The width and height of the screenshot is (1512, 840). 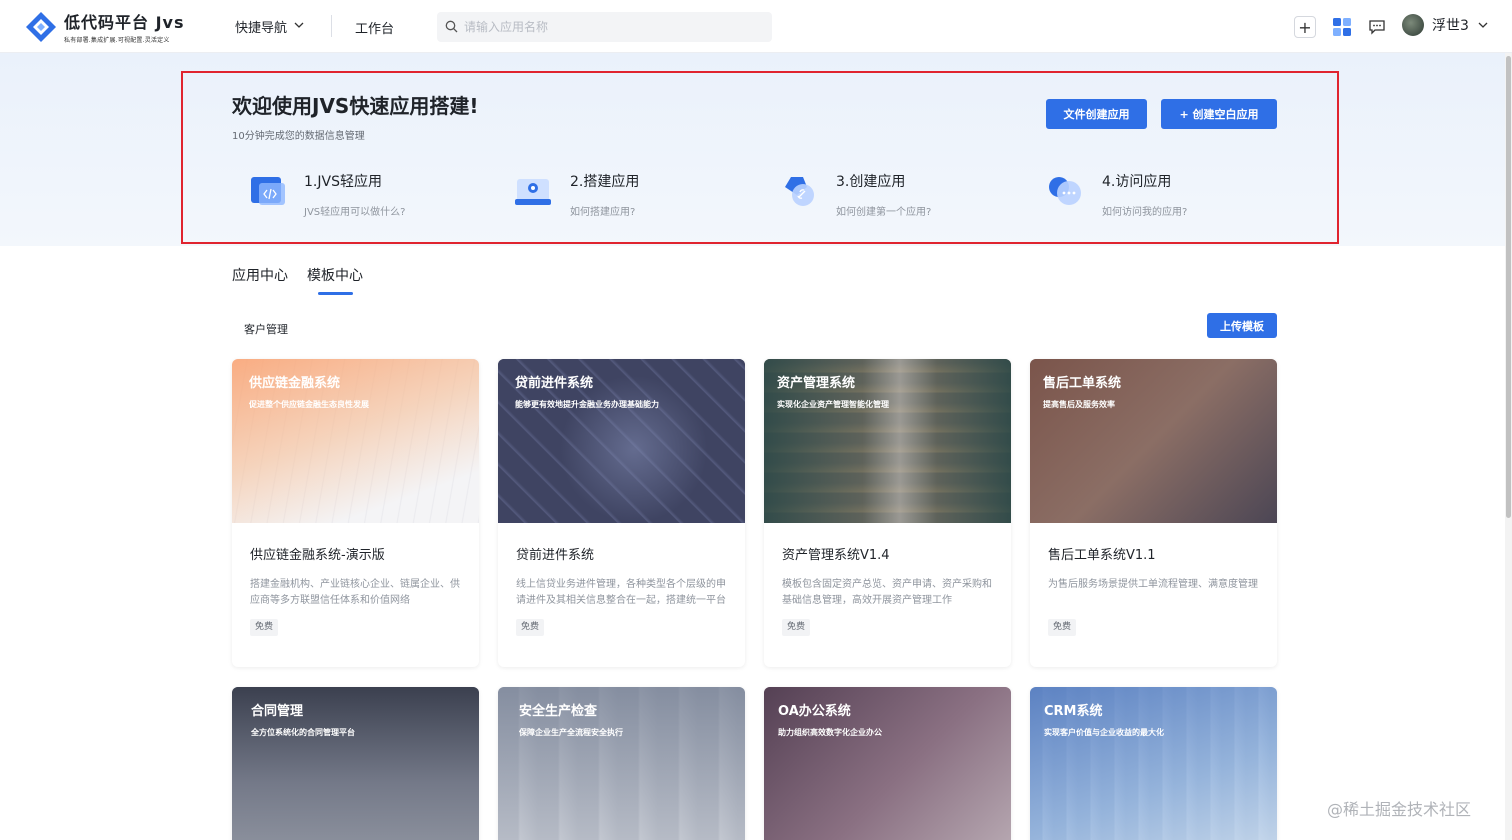 I want to click on card-image-subtitle: 全方位系统化的合同管理平台, so click(x=303, y=732).